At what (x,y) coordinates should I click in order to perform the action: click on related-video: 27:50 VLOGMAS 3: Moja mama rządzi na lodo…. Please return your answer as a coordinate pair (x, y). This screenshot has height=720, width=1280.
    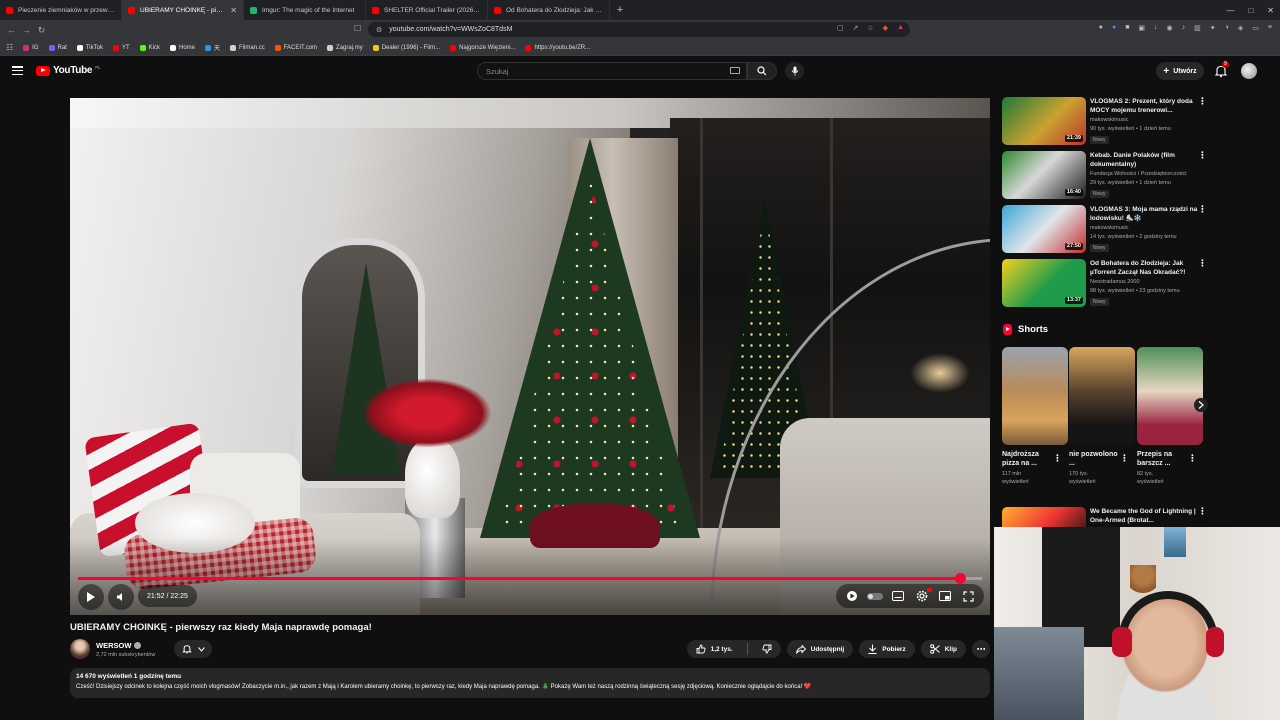
    Looking at the image, I should click on (1107, 230).